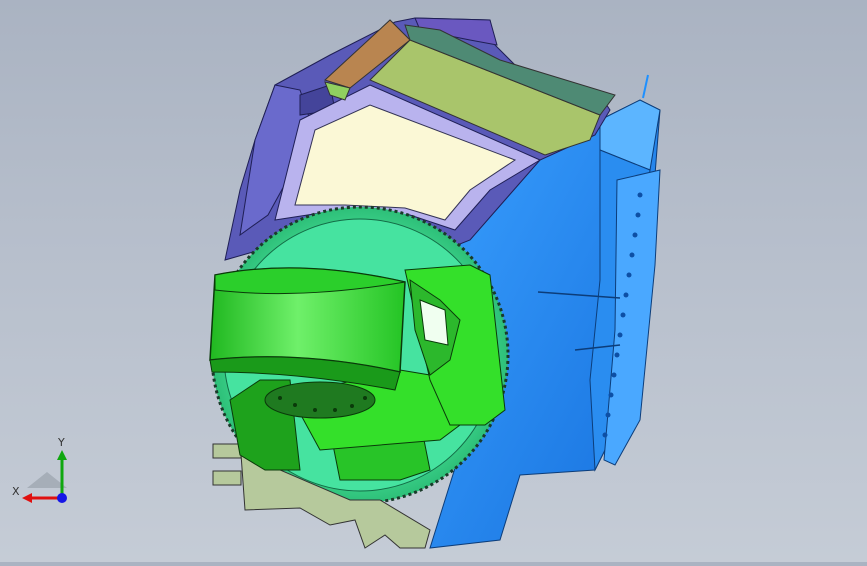 Image resolution: width=867 pixels, height=566 pixels. I want to click on axis-triad-graphic, so click(44, 476).